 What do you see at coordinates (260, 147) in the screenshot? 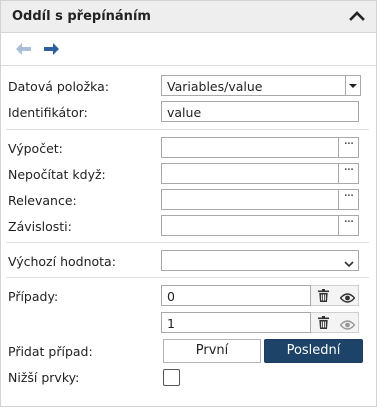
I see `calculation-input: ···` at bounding box center [260, 147].